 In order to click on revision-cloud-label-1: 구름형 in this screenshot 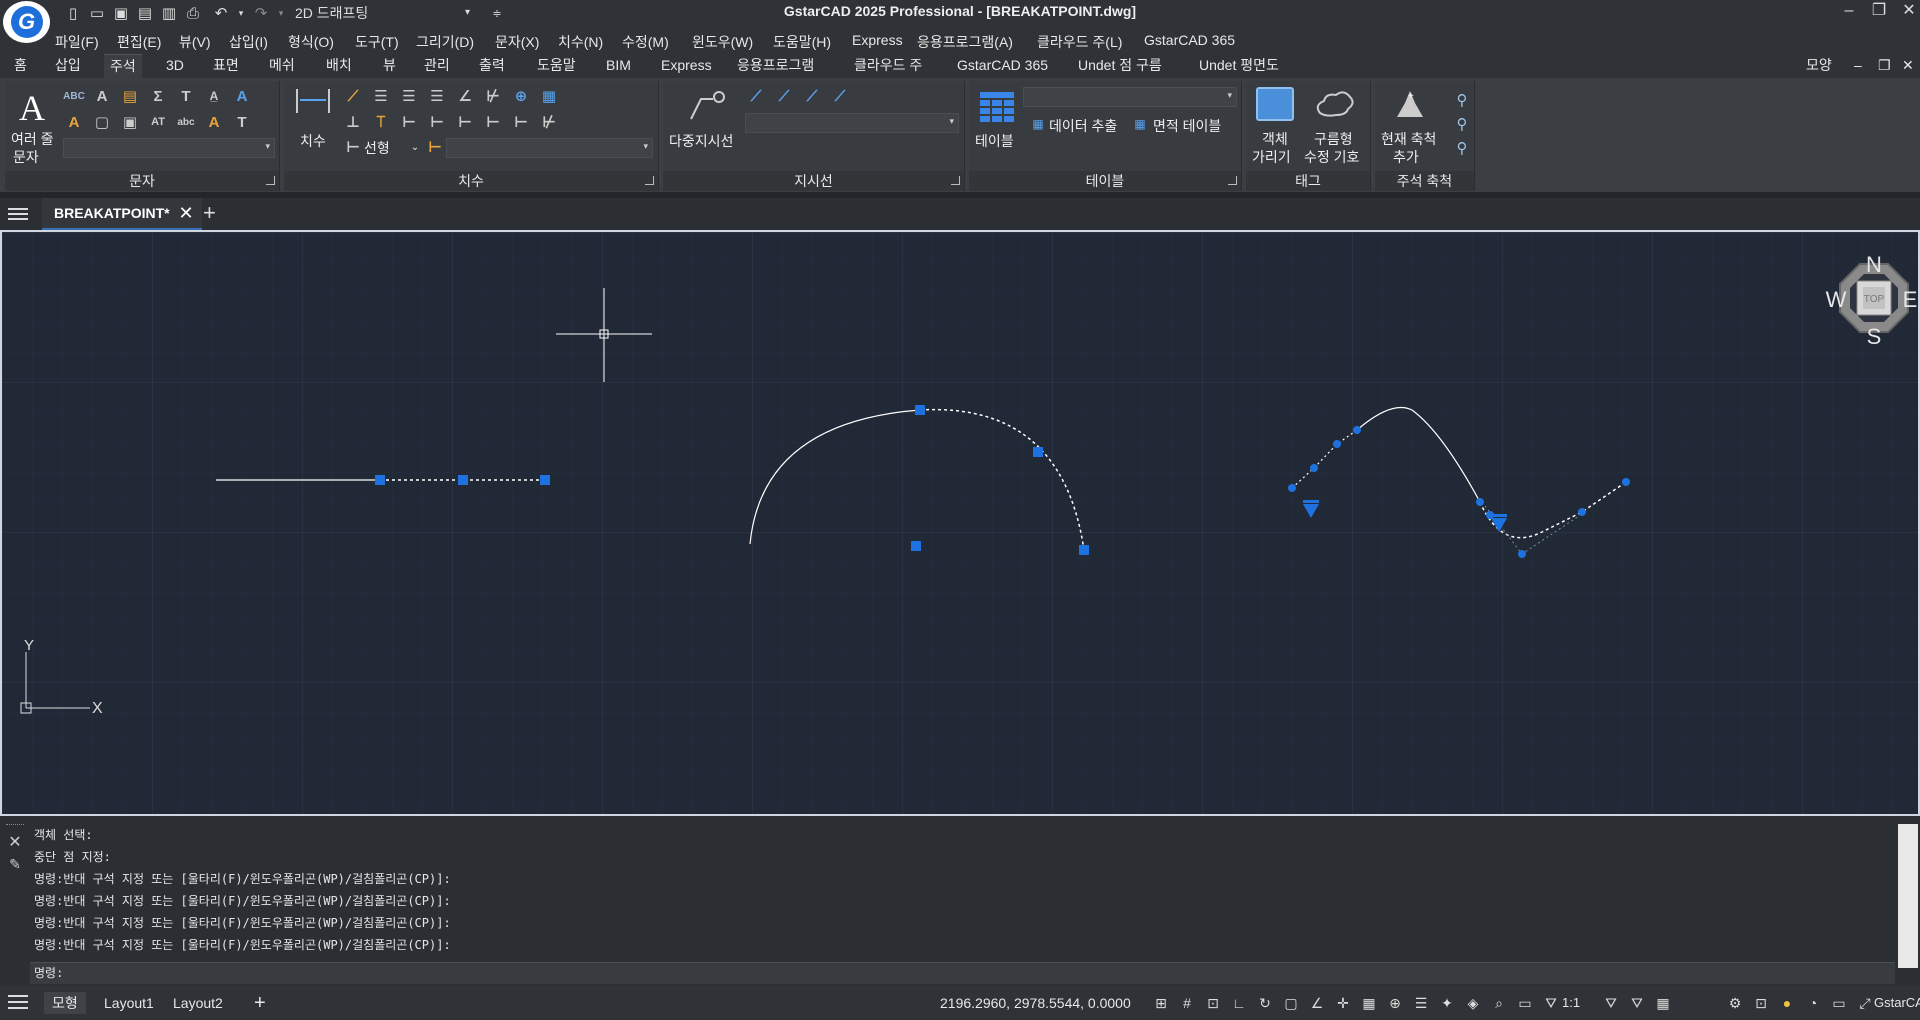, I will do `click(1333, 139)`.